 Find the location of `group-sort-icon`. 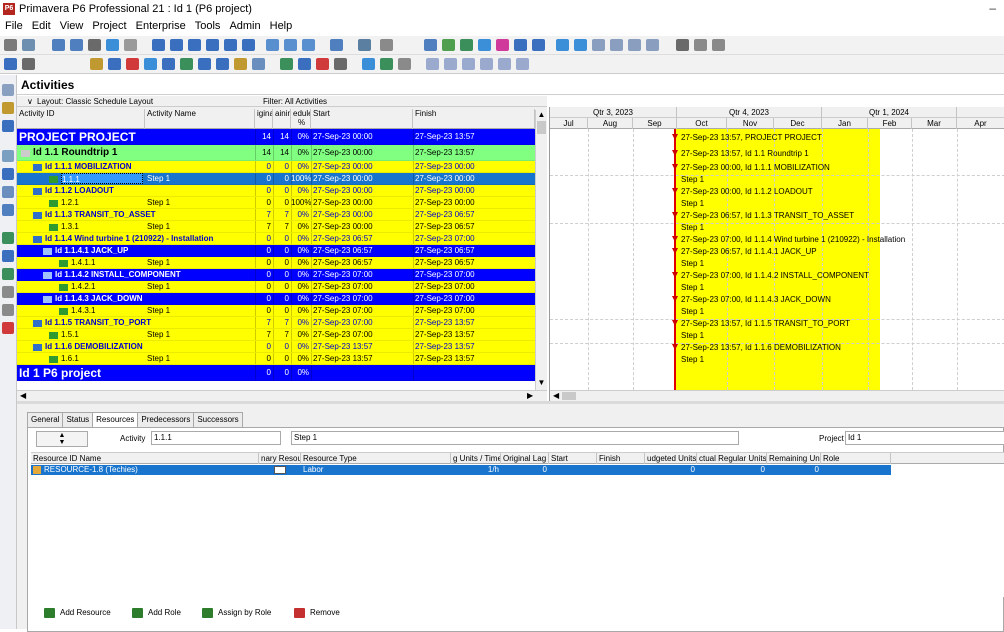

group-sort-icon is located at coordinates (272, 45).